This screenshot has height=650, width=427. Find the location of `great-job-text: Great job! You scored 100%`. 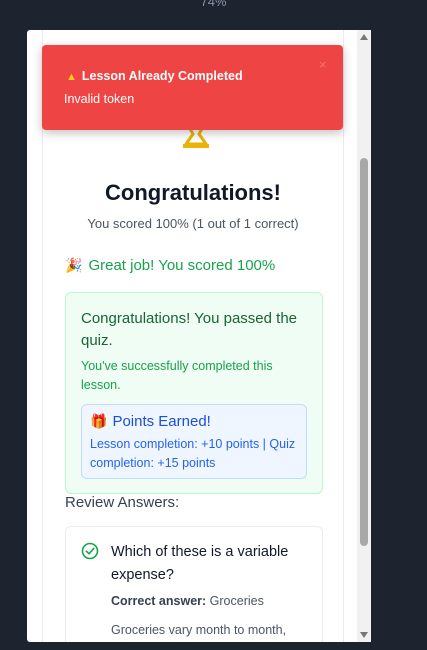

great-job-text: Great job! You scored 100% is located at coordinates (182, 265).